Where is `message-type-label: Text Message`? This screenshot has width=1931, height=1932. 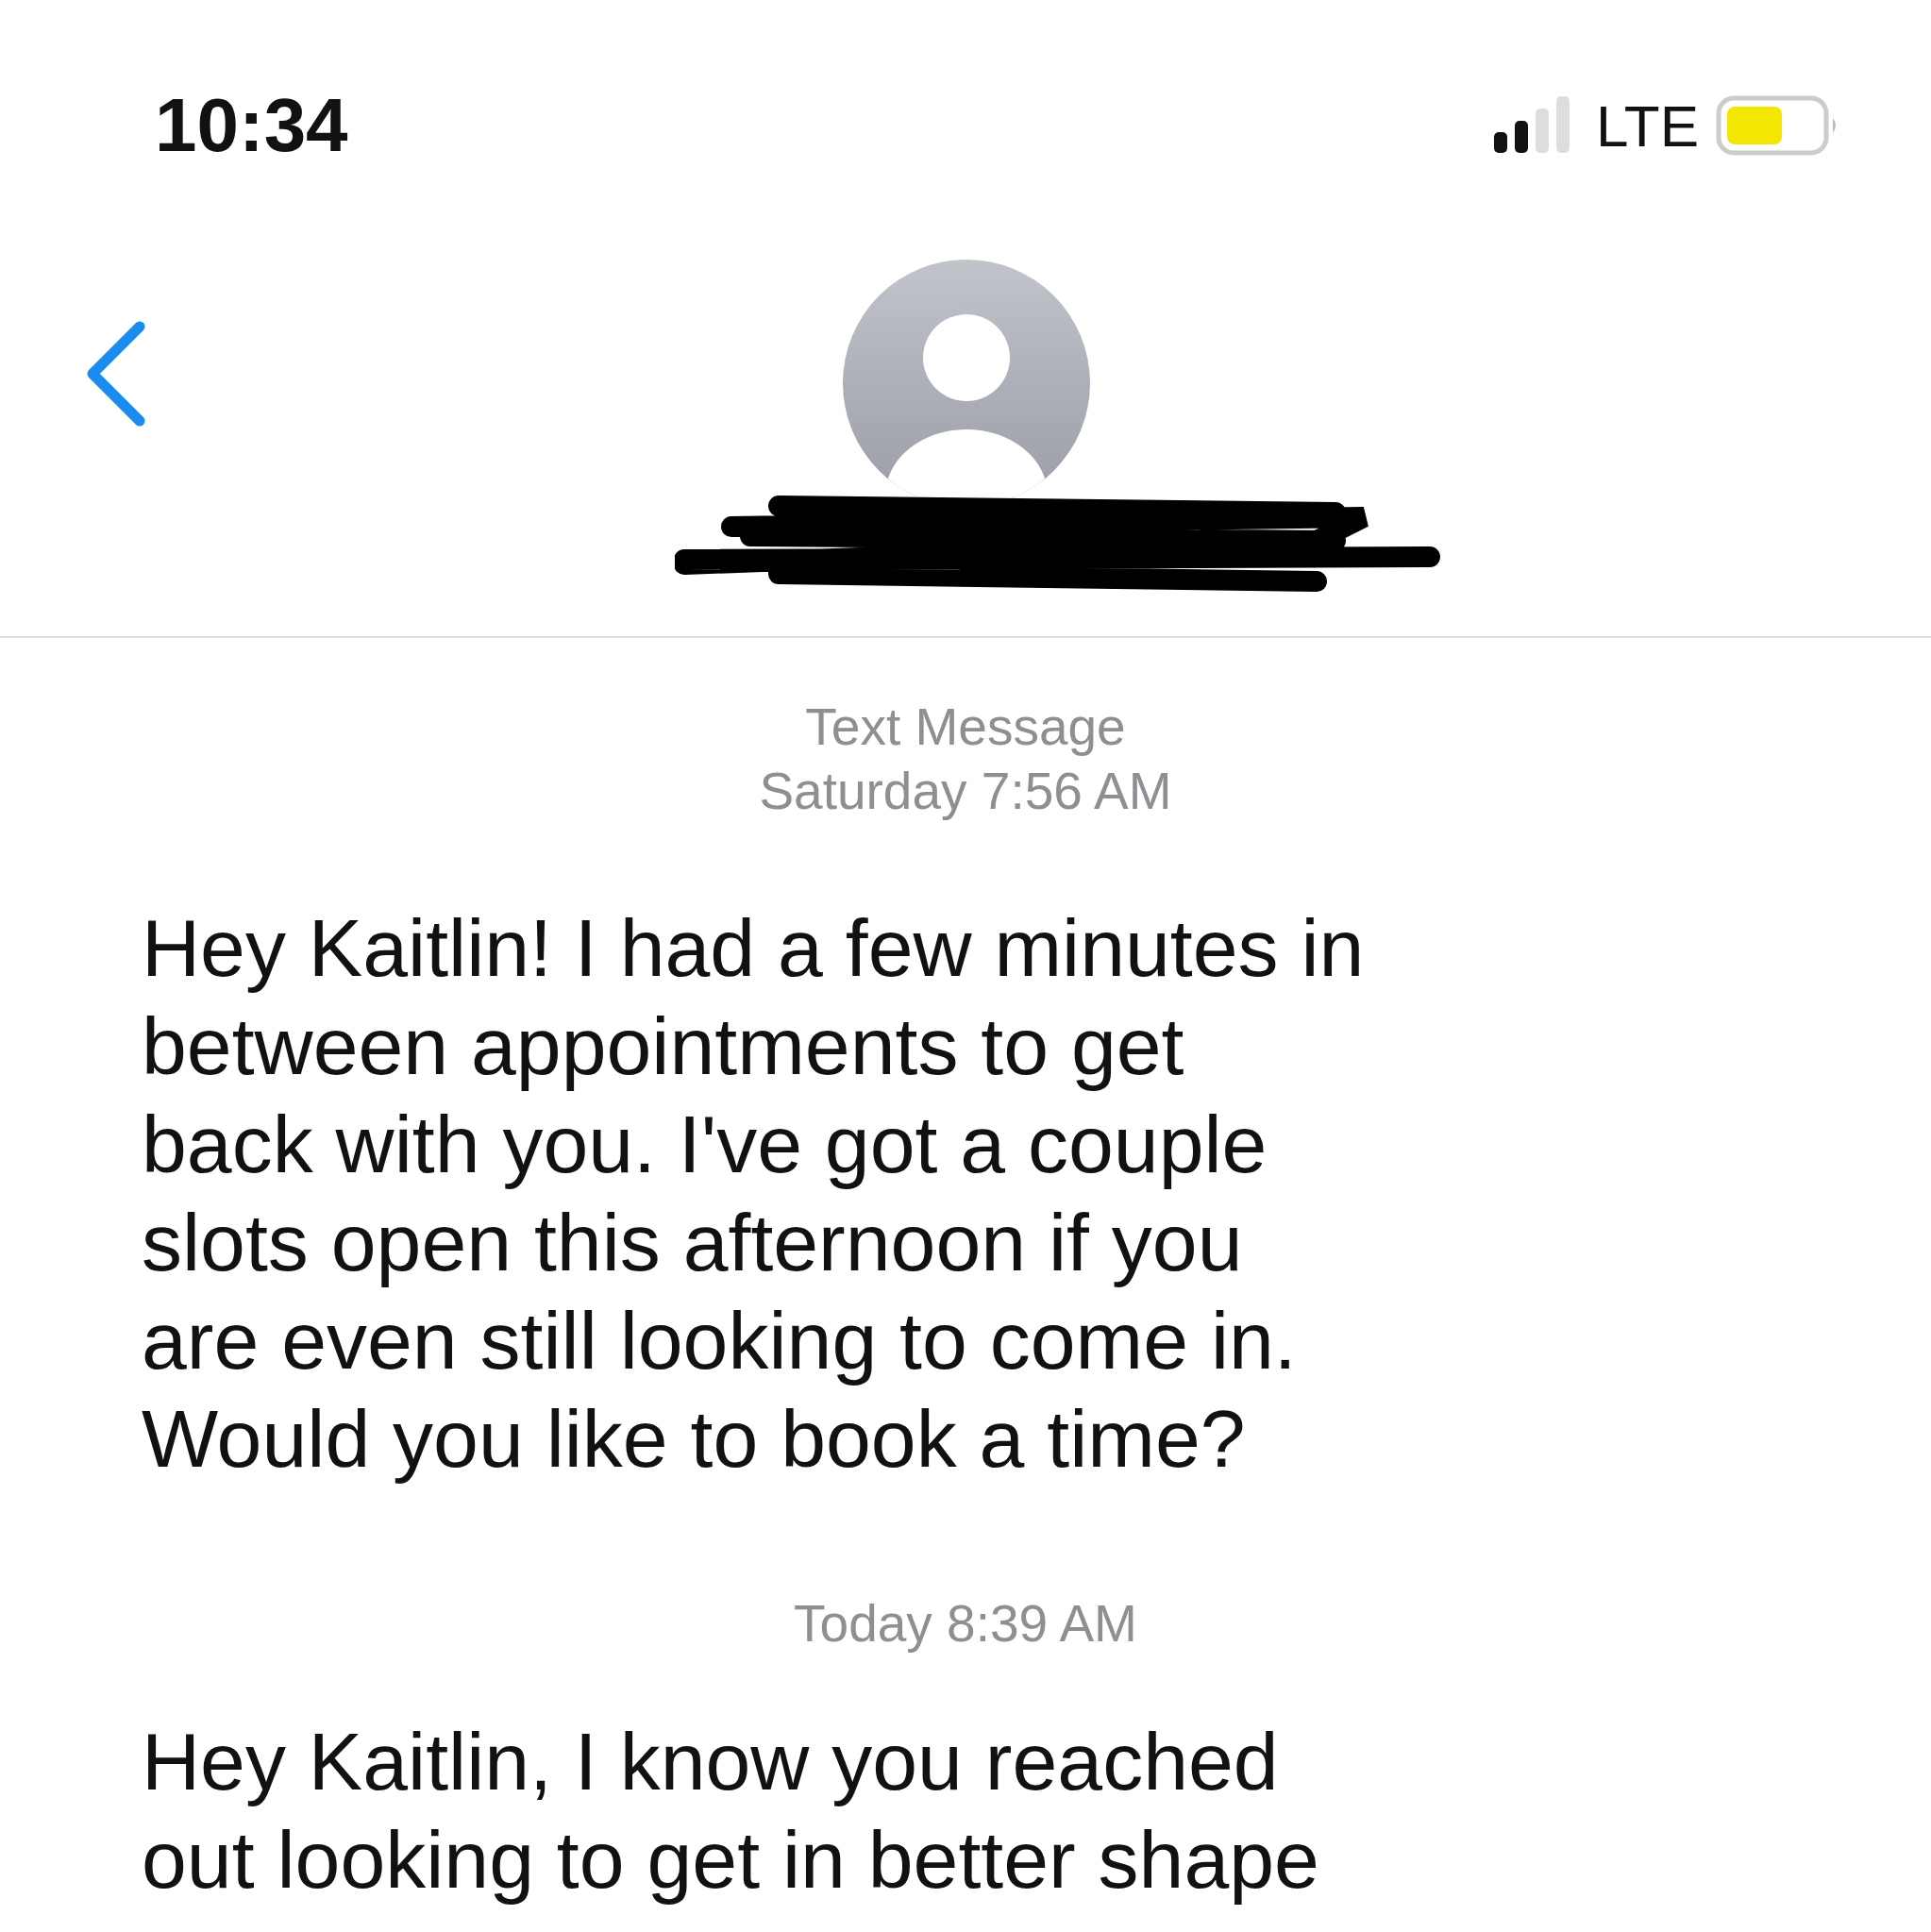
message-type-label: Text Message is located at coordinates (965, 727).